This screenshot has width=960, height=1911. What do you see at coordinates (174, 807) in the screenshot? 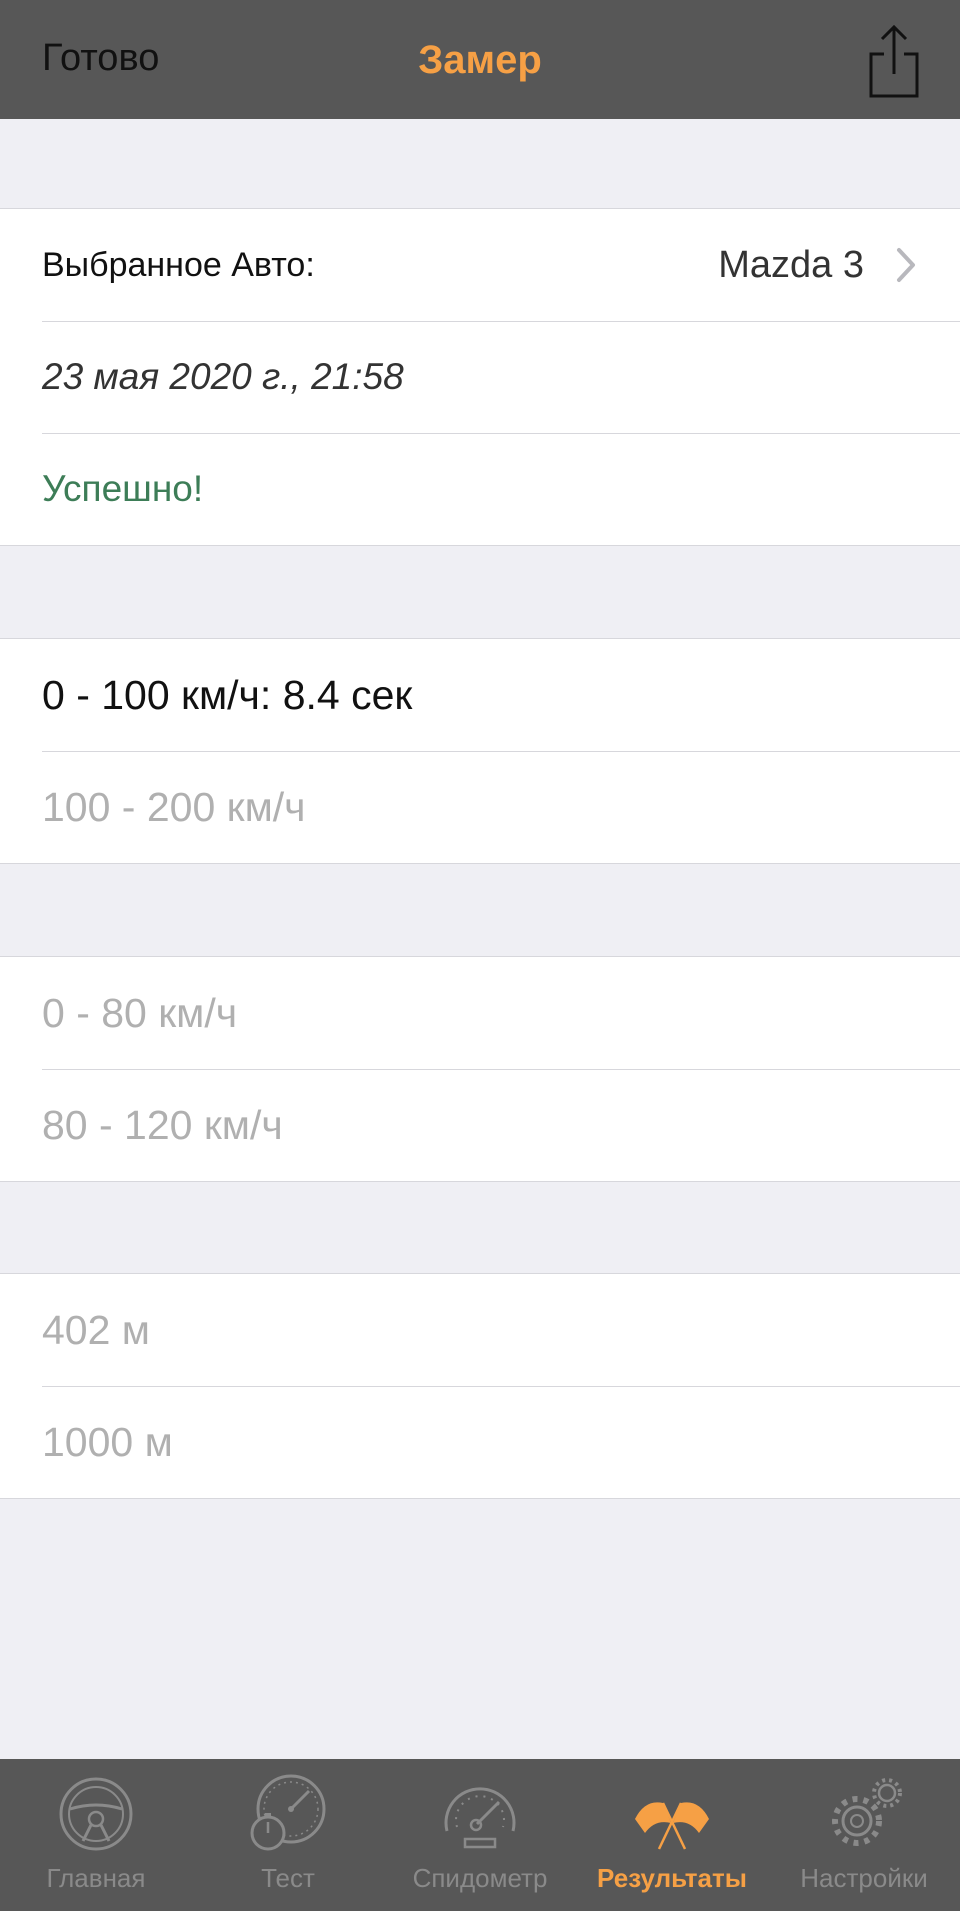
I see `result-100-200-label: 100 - 200 км/ч` at bounding box center [174, 807].